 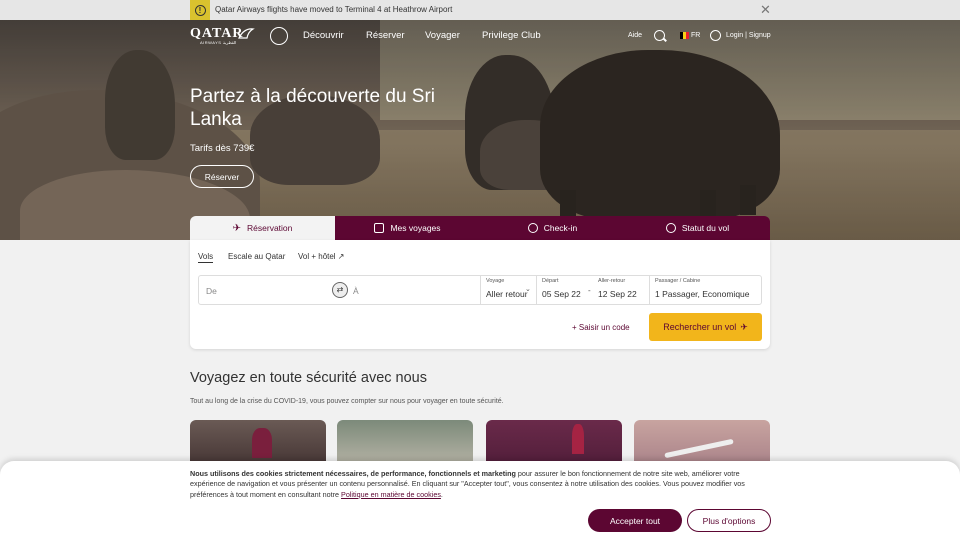 What do you see at coordinates (635, 35) in the screenshot?
I see `help-link: Aide` at bounding box center [635, 35].